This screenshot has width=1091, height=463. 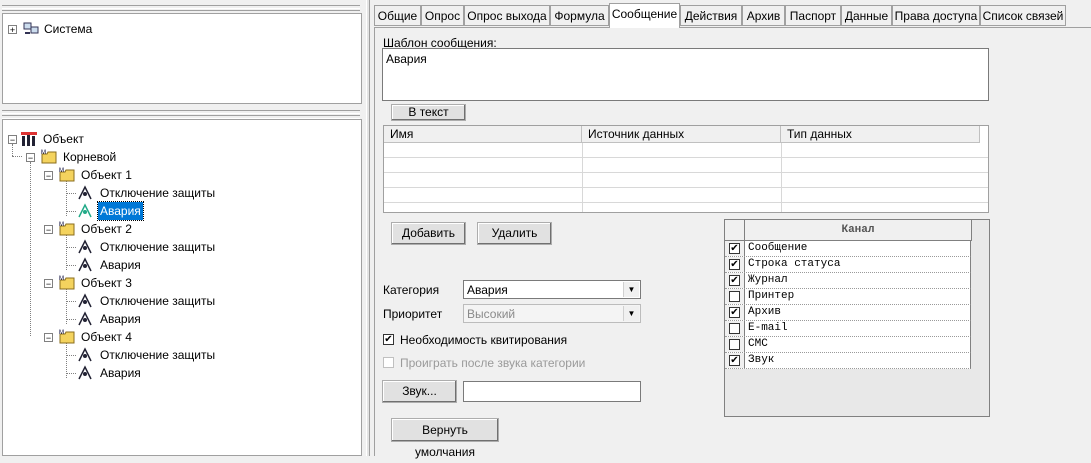 I want to click on tree-item-label: Объект 1, so click(x=106, y=175).